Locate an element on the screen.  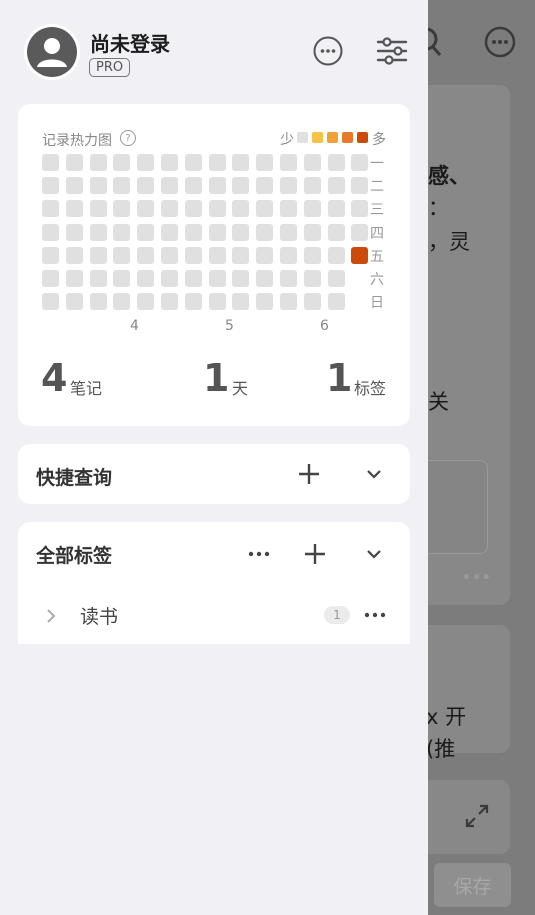
chevron-right-icon is located at coordinates (51, 616).